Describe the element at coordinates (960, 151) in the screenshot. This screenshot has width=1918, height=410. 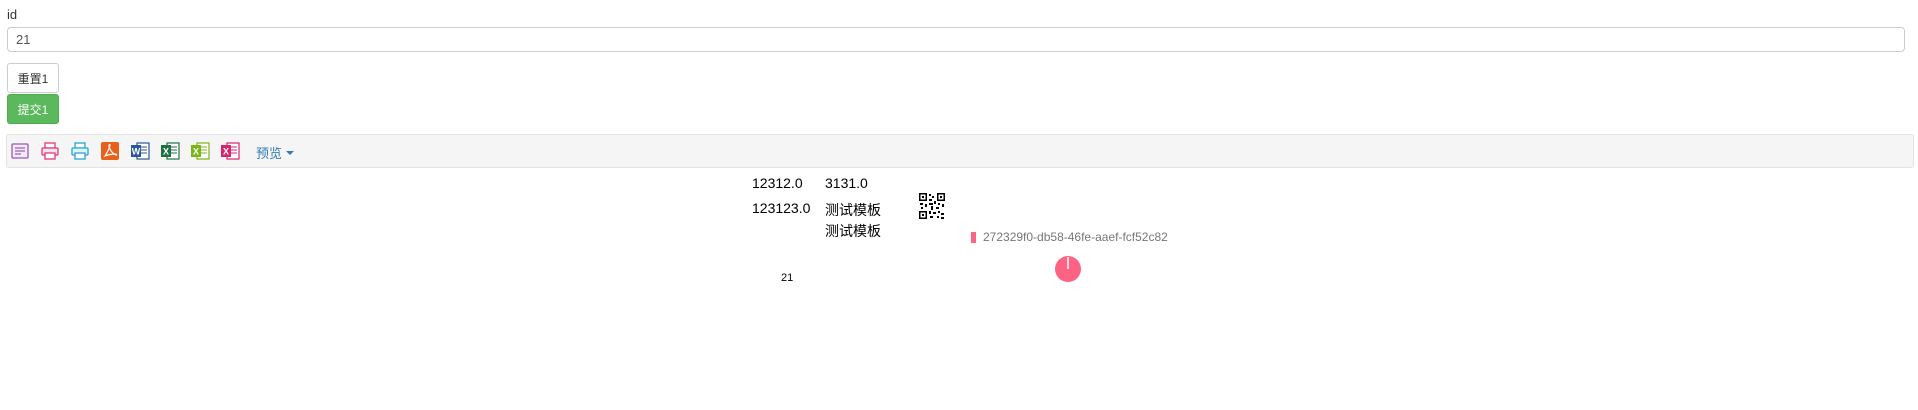
I see `report-toolbar: W X X X 预览` at that location.